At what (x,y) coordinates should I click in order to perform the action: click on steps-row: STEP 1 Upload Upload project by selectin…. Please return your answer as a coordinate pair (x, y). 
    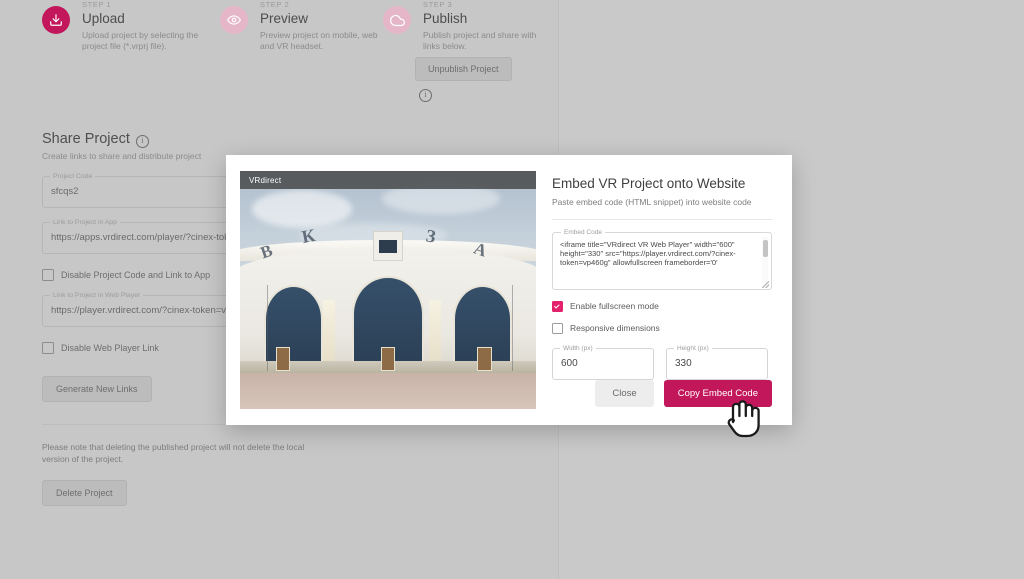
    Looking at the image, I should click on (279, 55).